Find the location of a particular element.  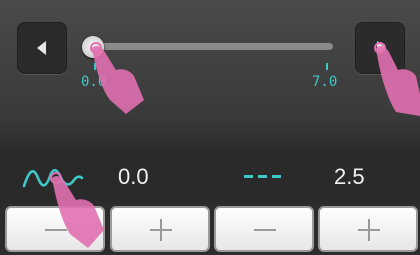

left-triangle-icon is located at coordinates (41, 48).